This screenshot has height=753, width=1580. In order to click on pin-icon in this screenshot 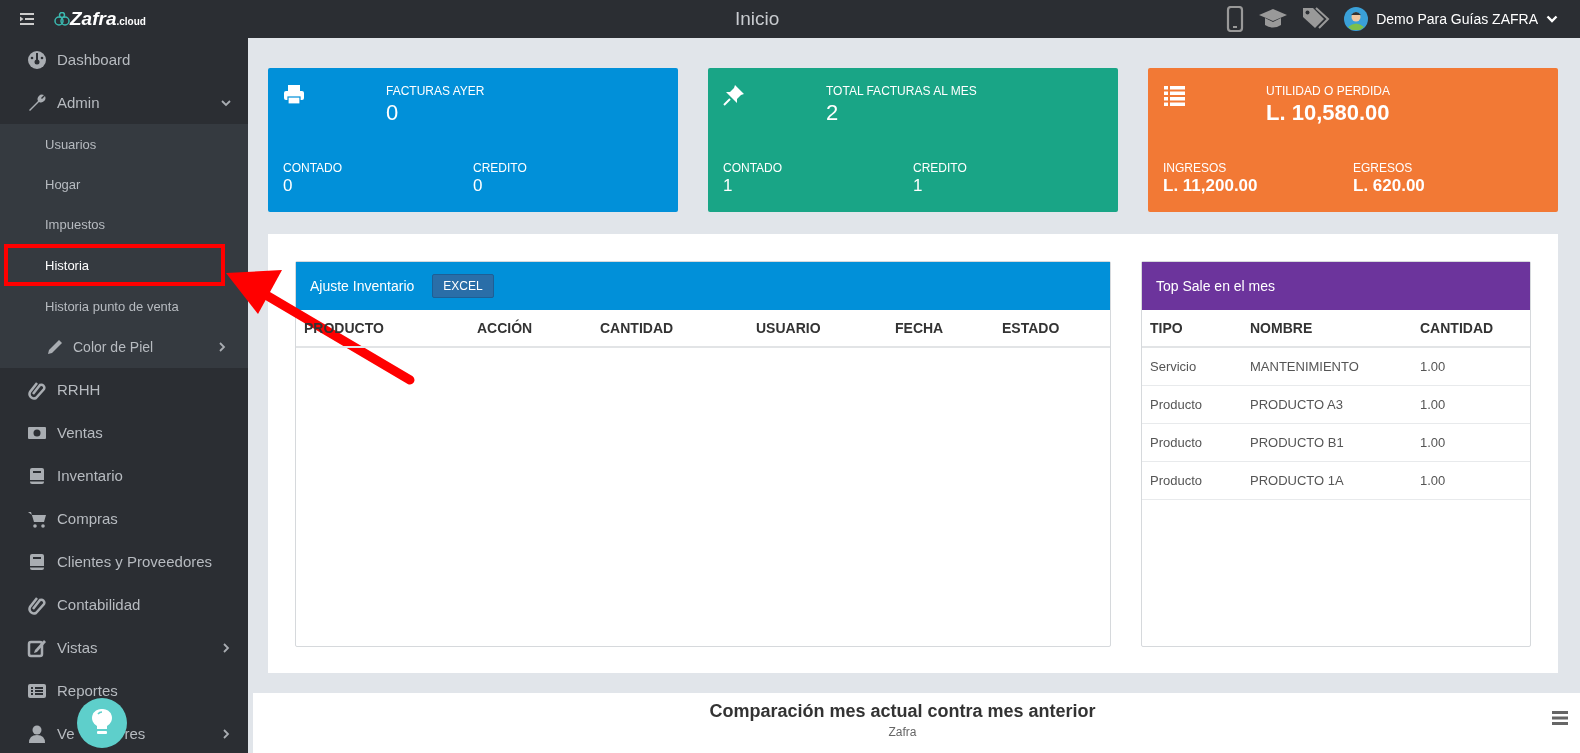, I will do `click(734, 95)`.